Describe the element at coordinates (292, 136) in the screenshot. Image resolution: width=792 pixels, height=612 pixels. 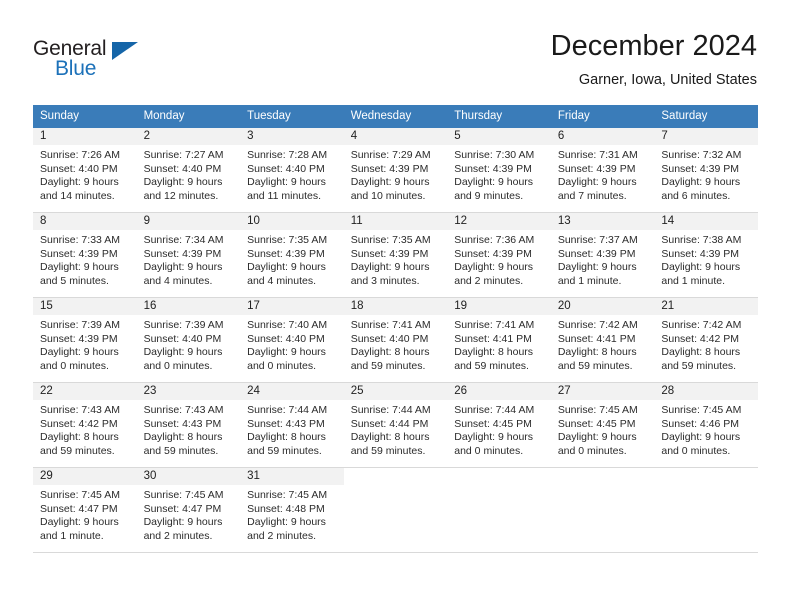
I see `day-number: 3` at that location.